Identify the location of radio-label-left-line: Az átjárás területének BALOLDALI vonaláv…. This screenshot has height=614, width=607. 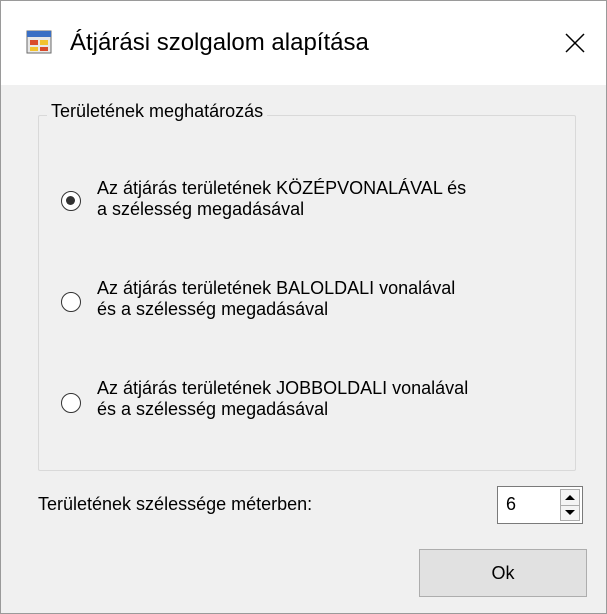
(276, 299).